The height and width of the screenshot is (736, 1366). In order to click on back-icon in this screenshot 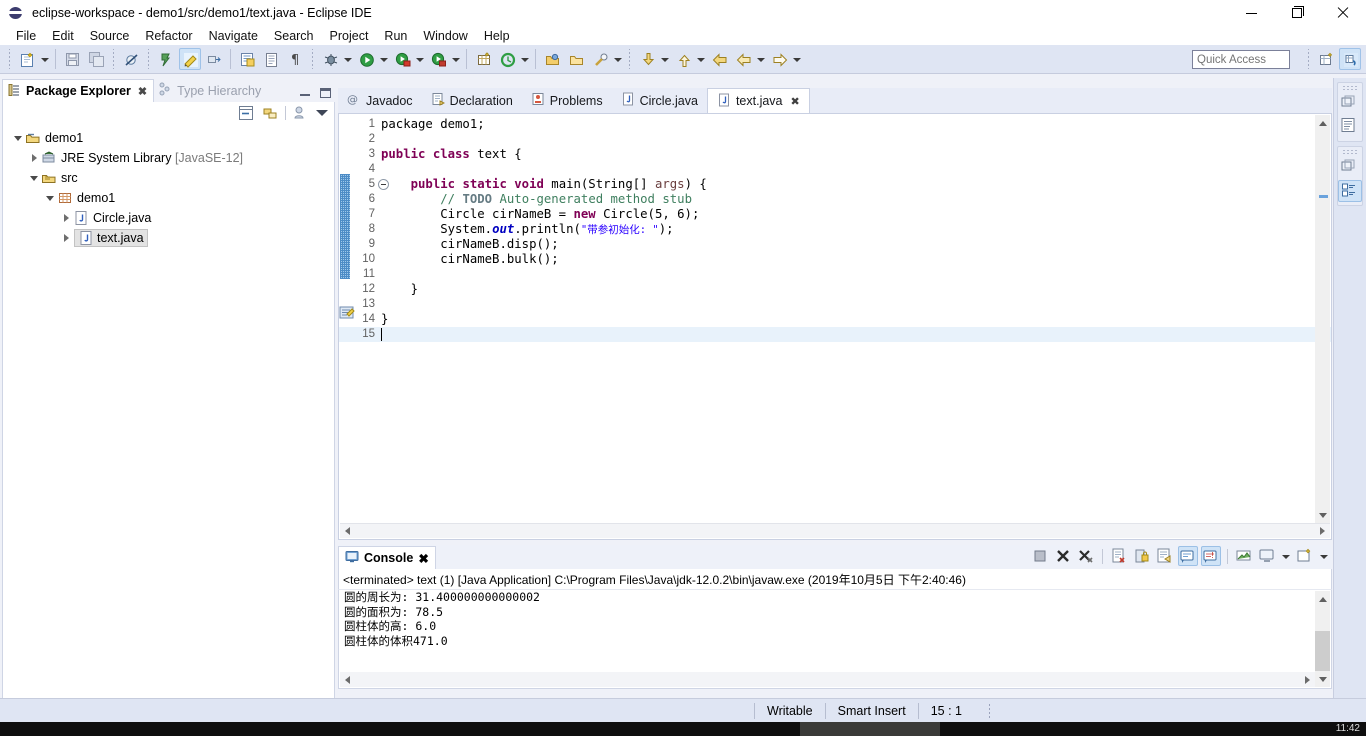, I will do `click(719, 59)`.